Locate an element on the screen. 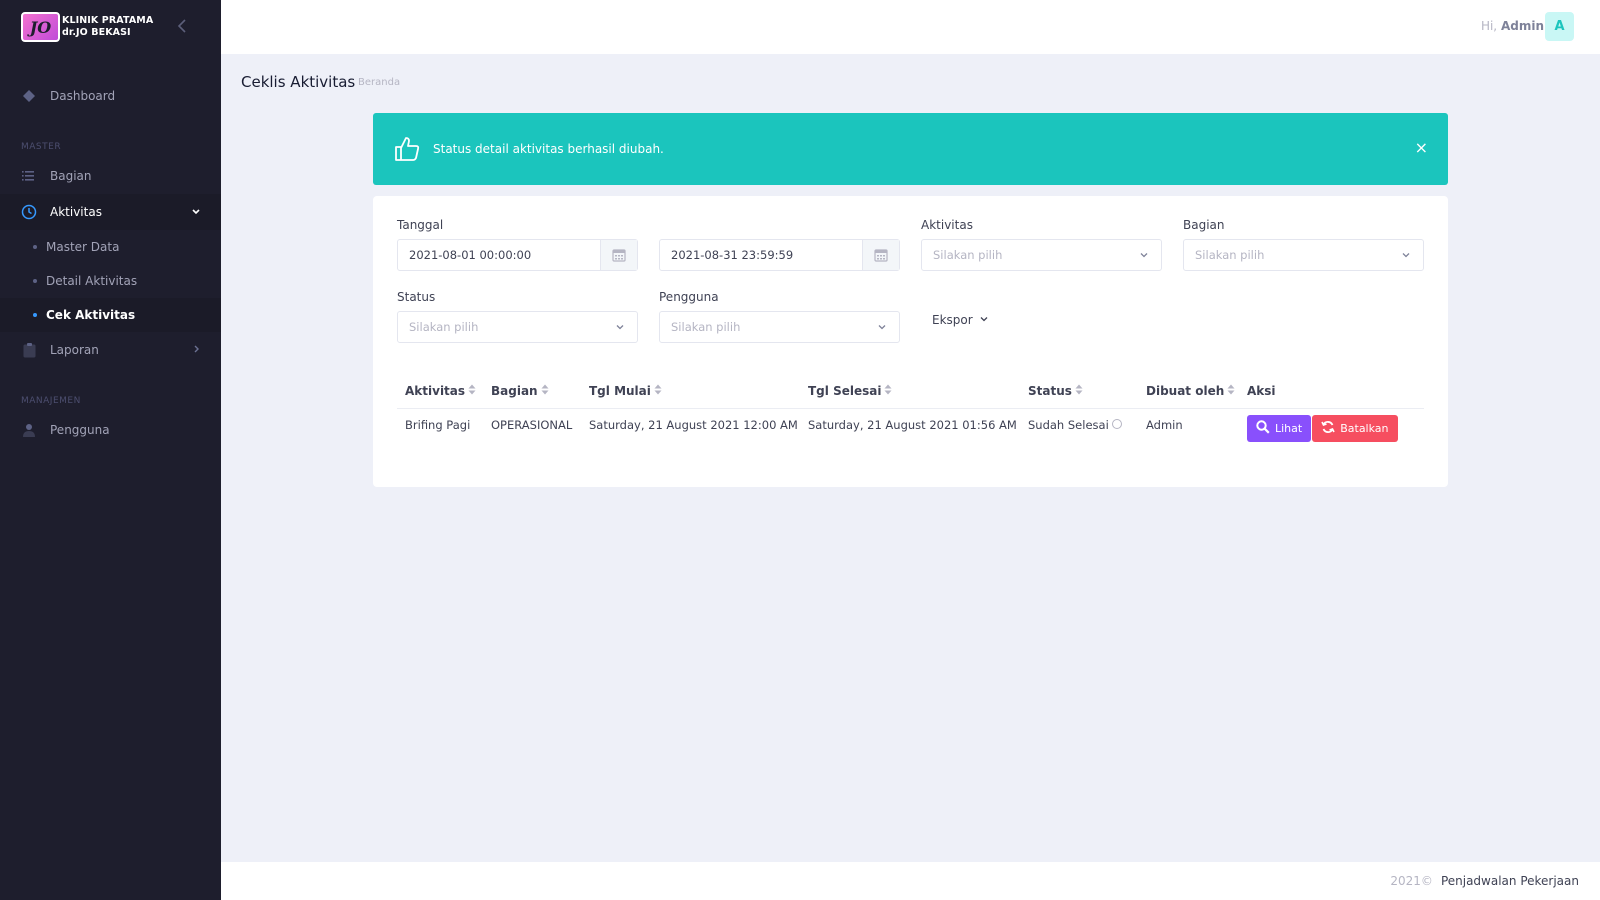 Image resolution: width=1600 pixels, height=900 pixels. pengguna-placeholder: Silakan pilih is located at coordinates (706, 327).